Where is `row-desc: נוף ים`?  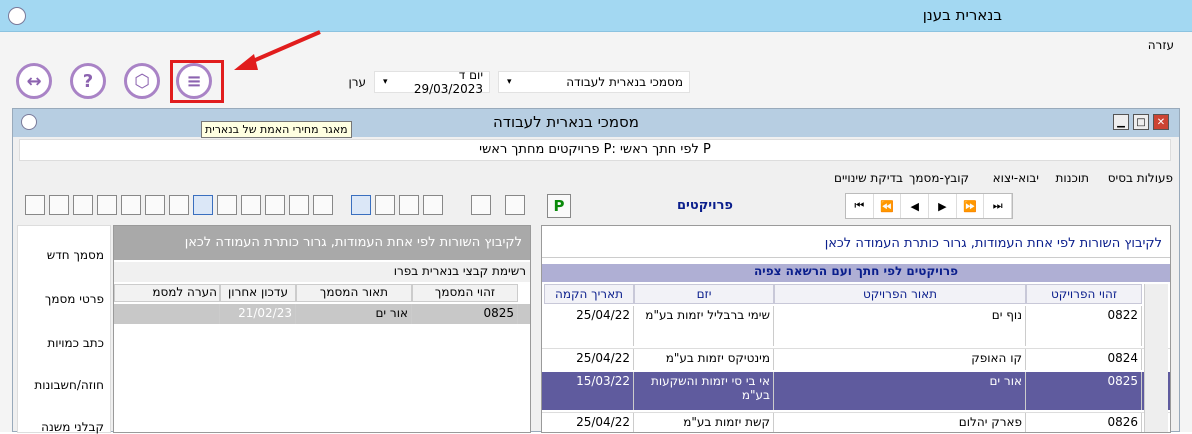
row-desc: נוף ים is located at coordinates (900, 326).